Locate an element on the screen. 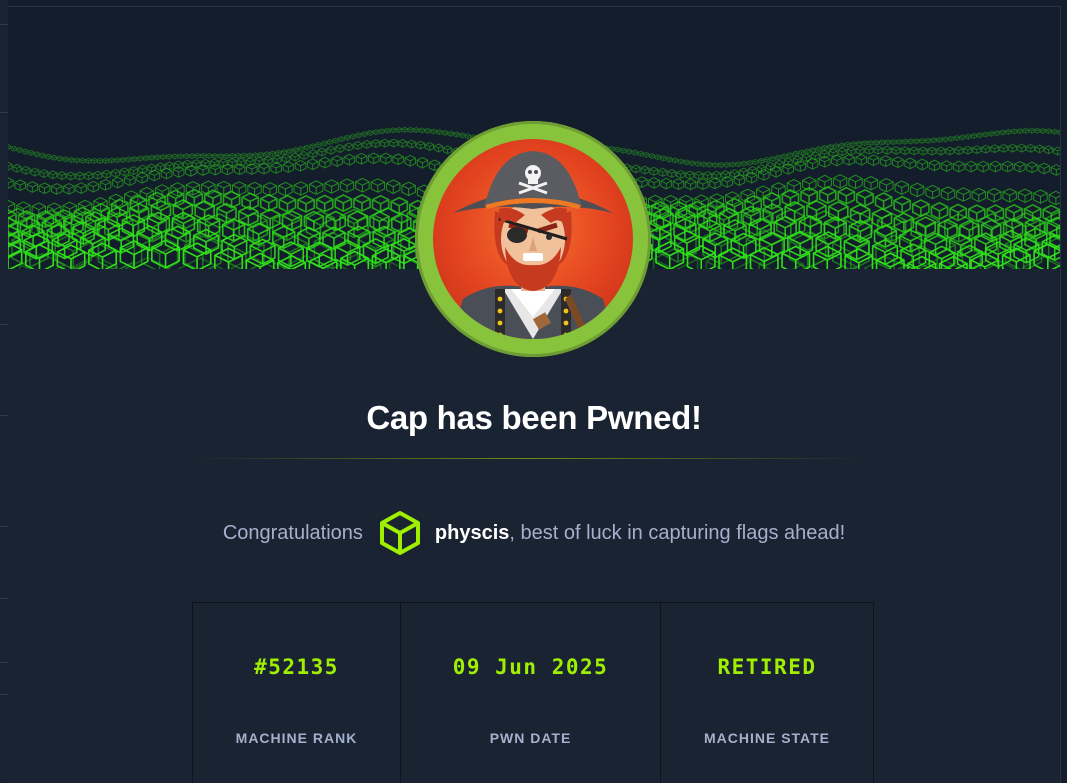 The height and width of the screenshot is (783, 1067). stat-pwn-date: 09 Jun 2025 PWN DATE is located at coordinates (531, 693).